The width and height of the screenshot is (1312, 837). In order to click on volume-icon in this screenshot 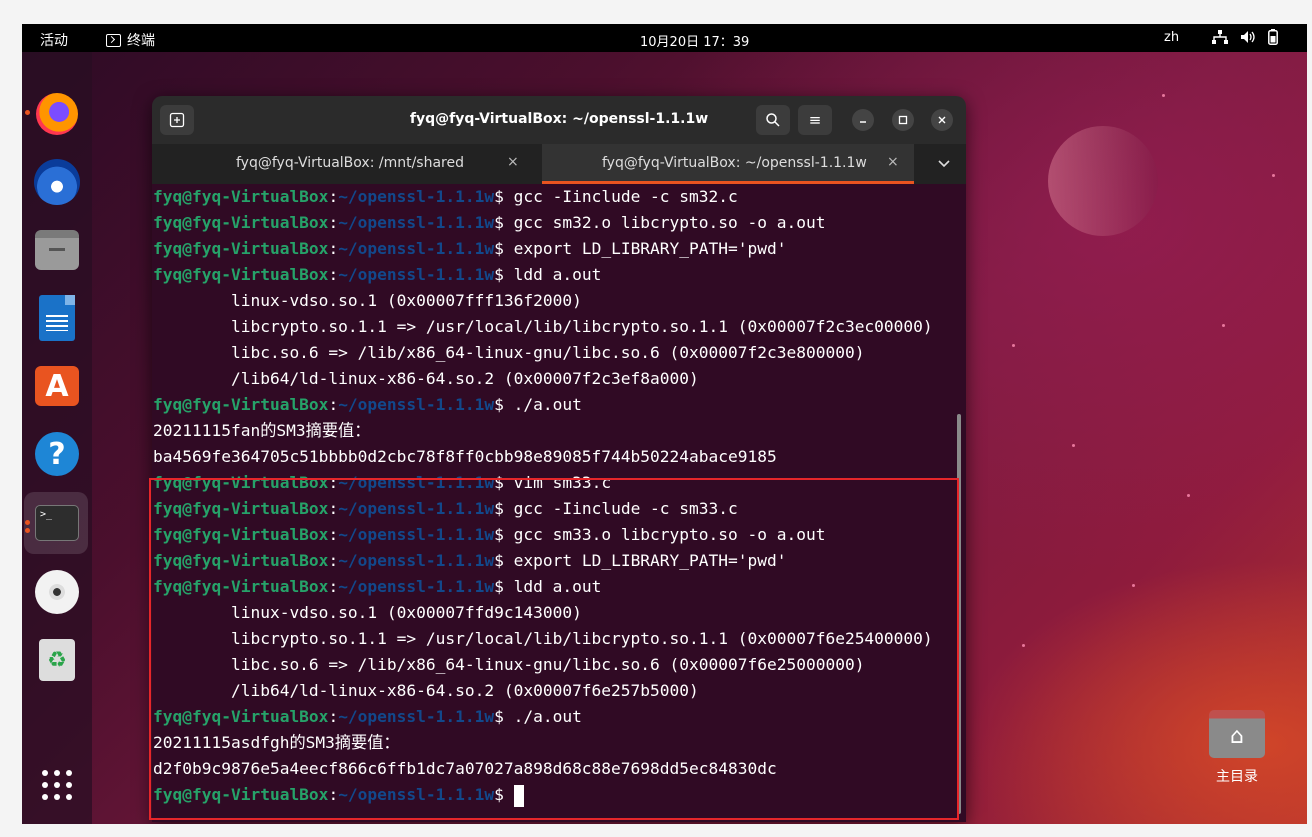, I will do `click(1248, 39)`.